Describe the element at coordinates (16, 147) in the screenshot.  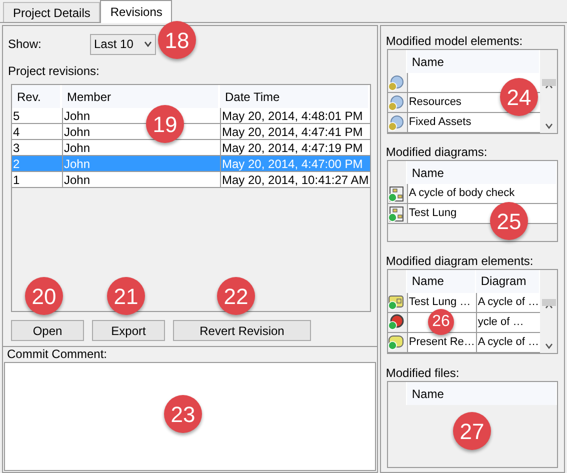
I see `table-cell-text: 3` at that location.